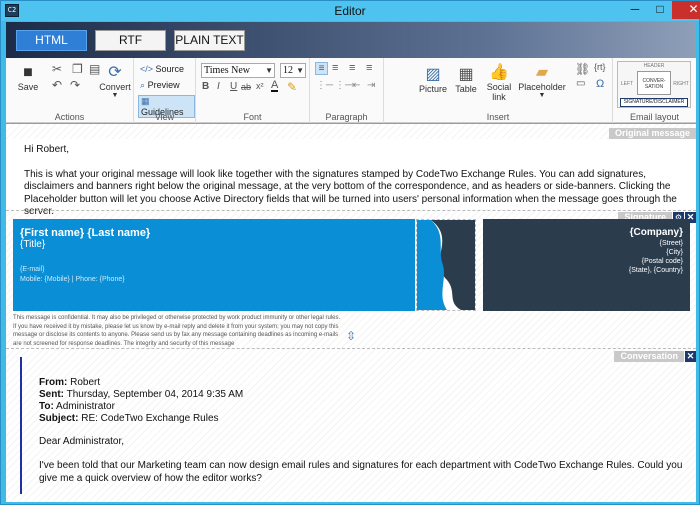 Image resolution: width=700 pixels, height=505 pixels. Describe the element at coordinates (371, 85) in the screenshot. I see `indent-icon: ⇥` at that location.